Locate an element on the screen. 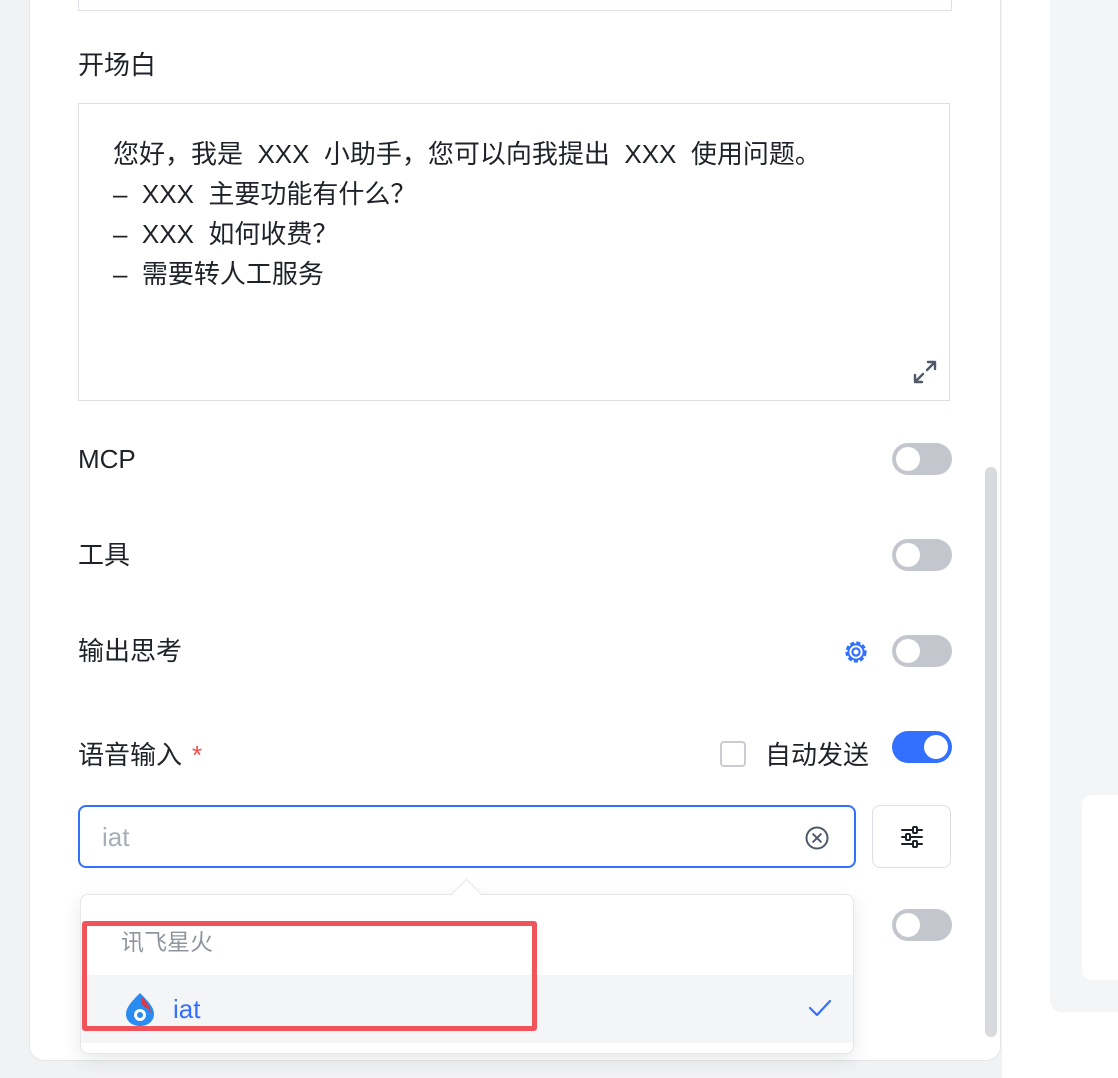 The image size is (1118, 1078). opening-label: 开场白 is located at coordinates (117, 65).